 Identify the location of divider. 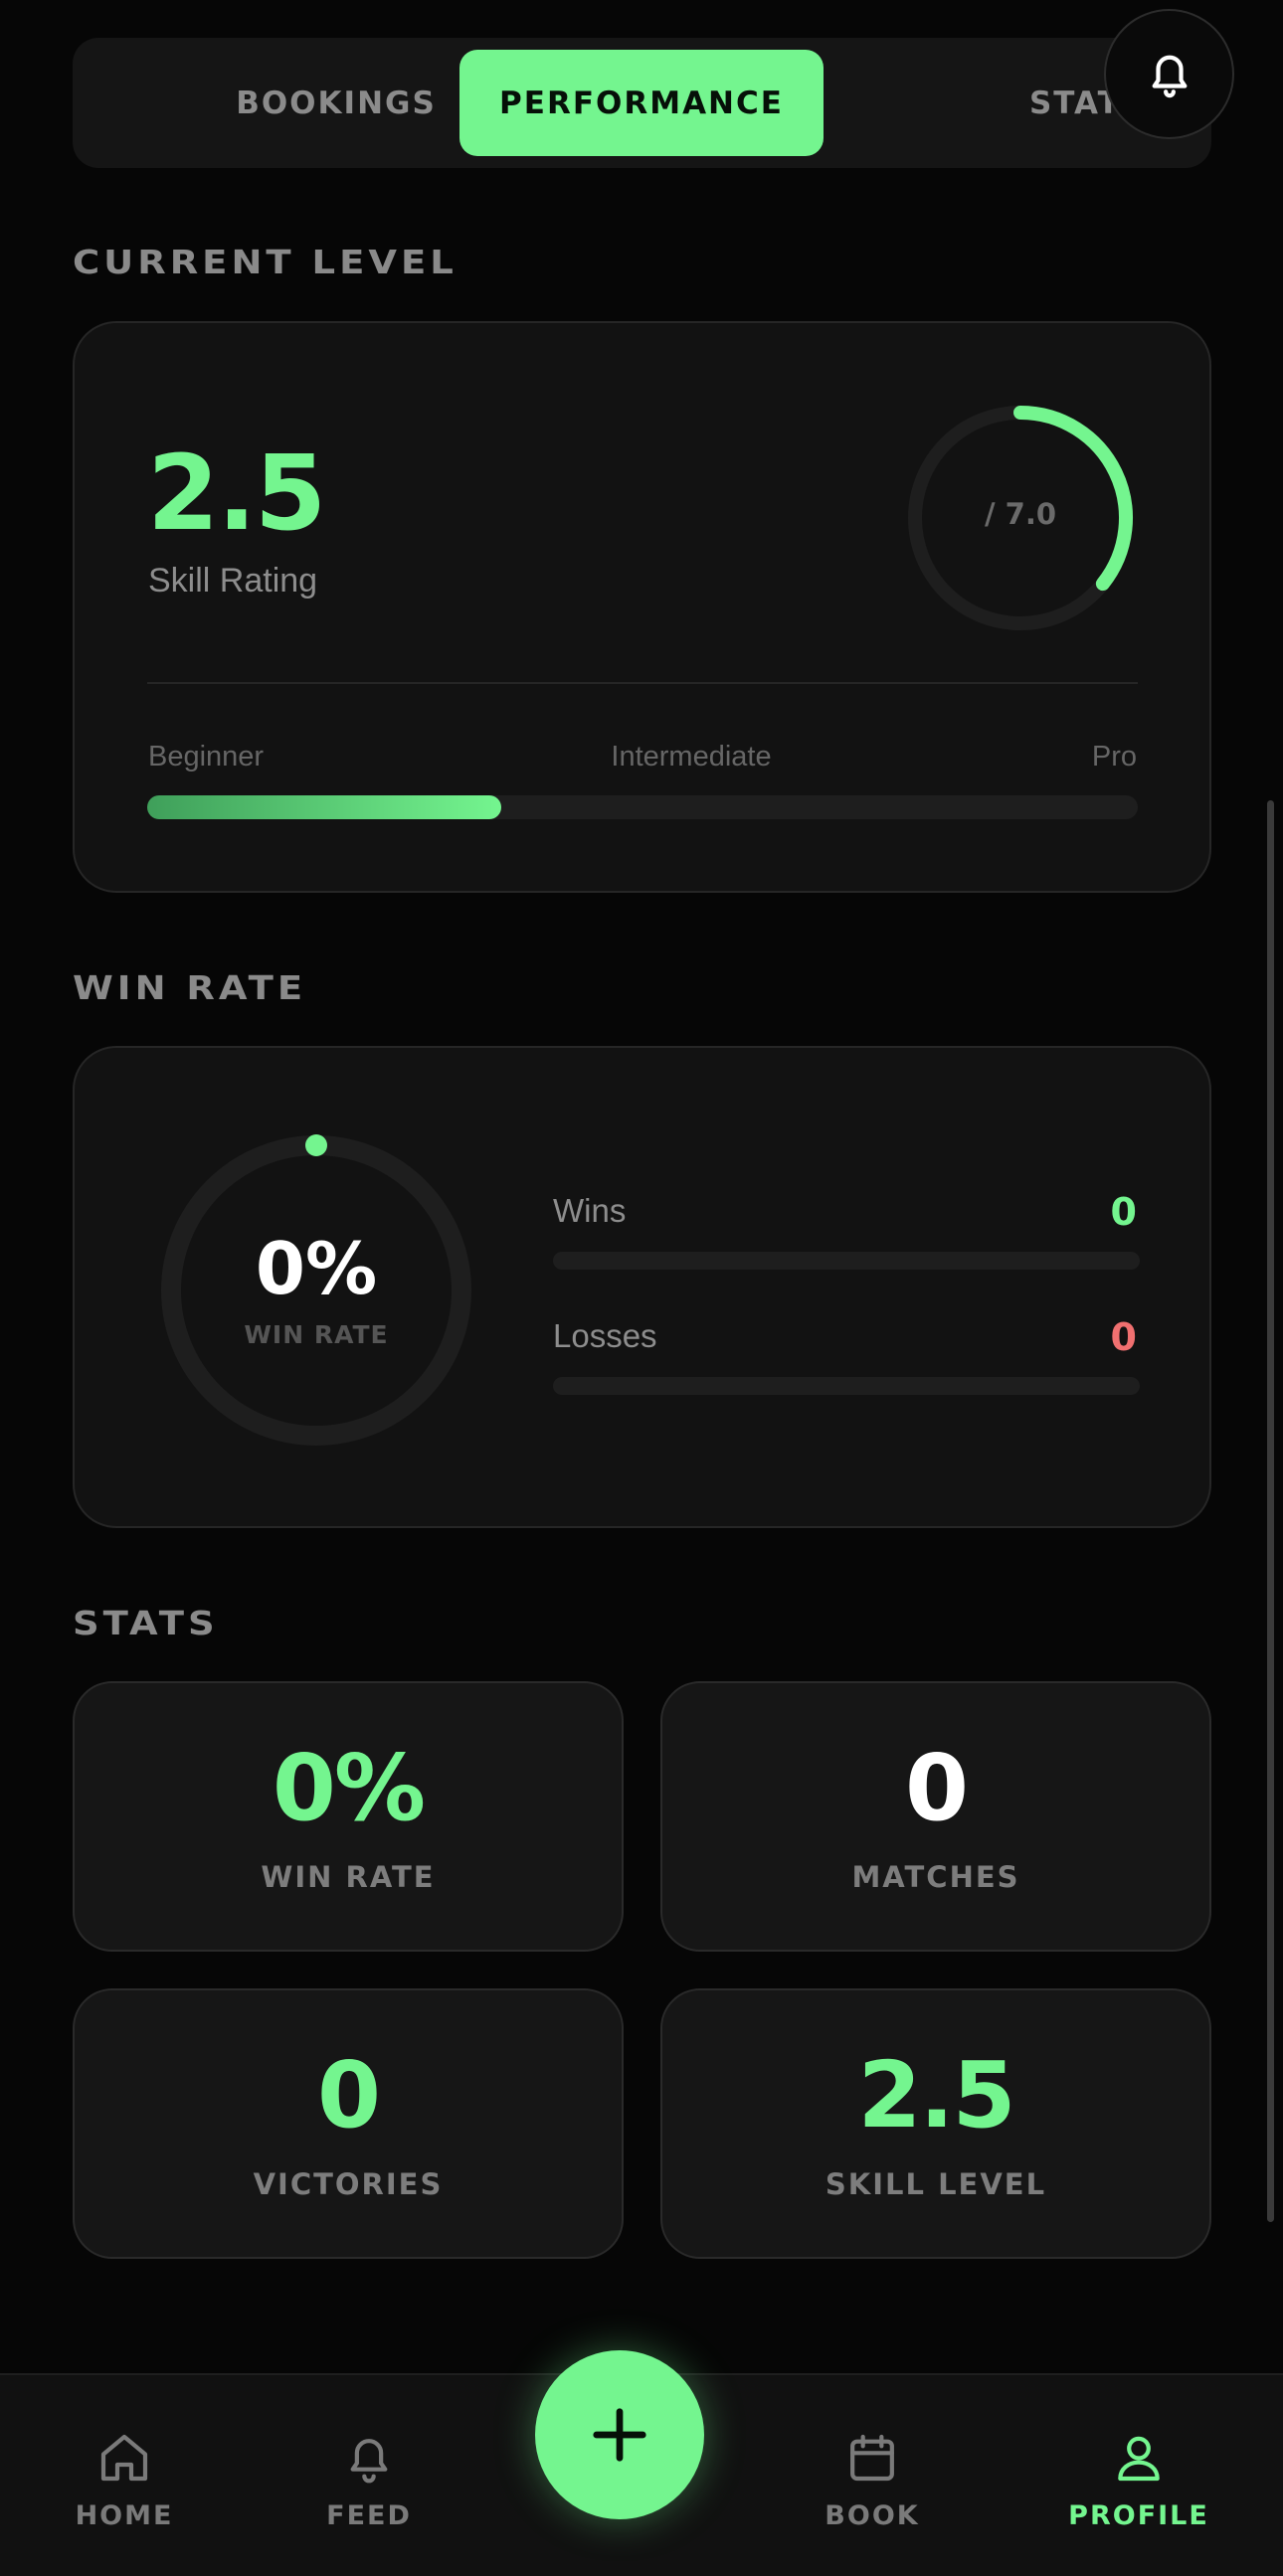
(642, 683).